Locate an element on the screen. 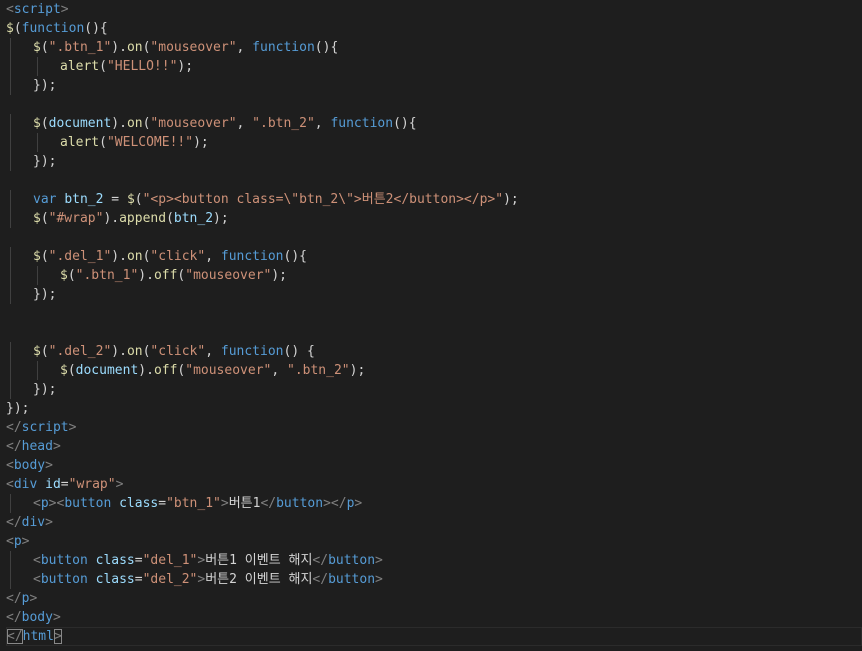 The image size is (862, 651). code-line: <body> is located at coordinates (434, 465).